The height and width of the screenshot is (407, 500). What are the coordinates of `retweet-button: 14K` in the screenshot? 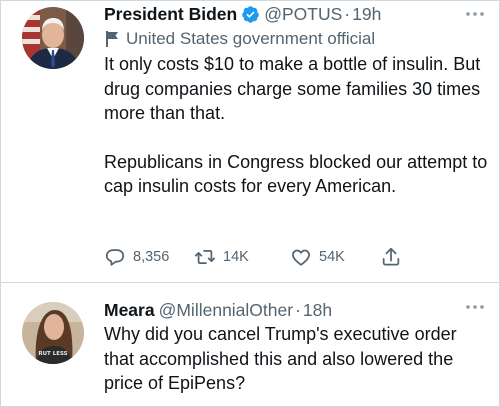 It's located at (242, 257).